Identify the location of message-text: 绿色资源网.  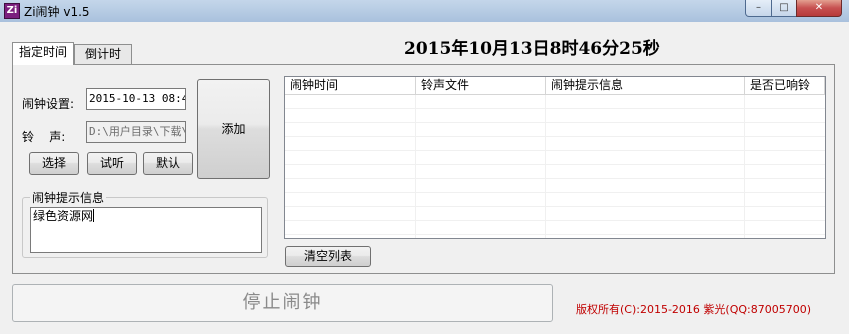
(63, 216).